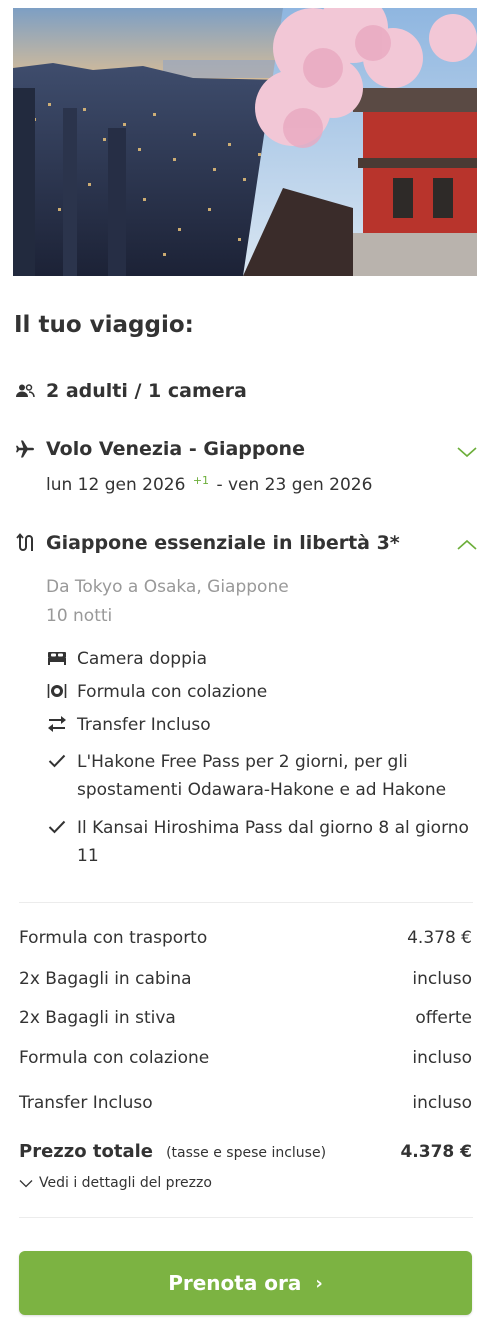 This screenshot has width=494, height=1322. I want to click on total-value: 4.378 €, so click(436, 1152).